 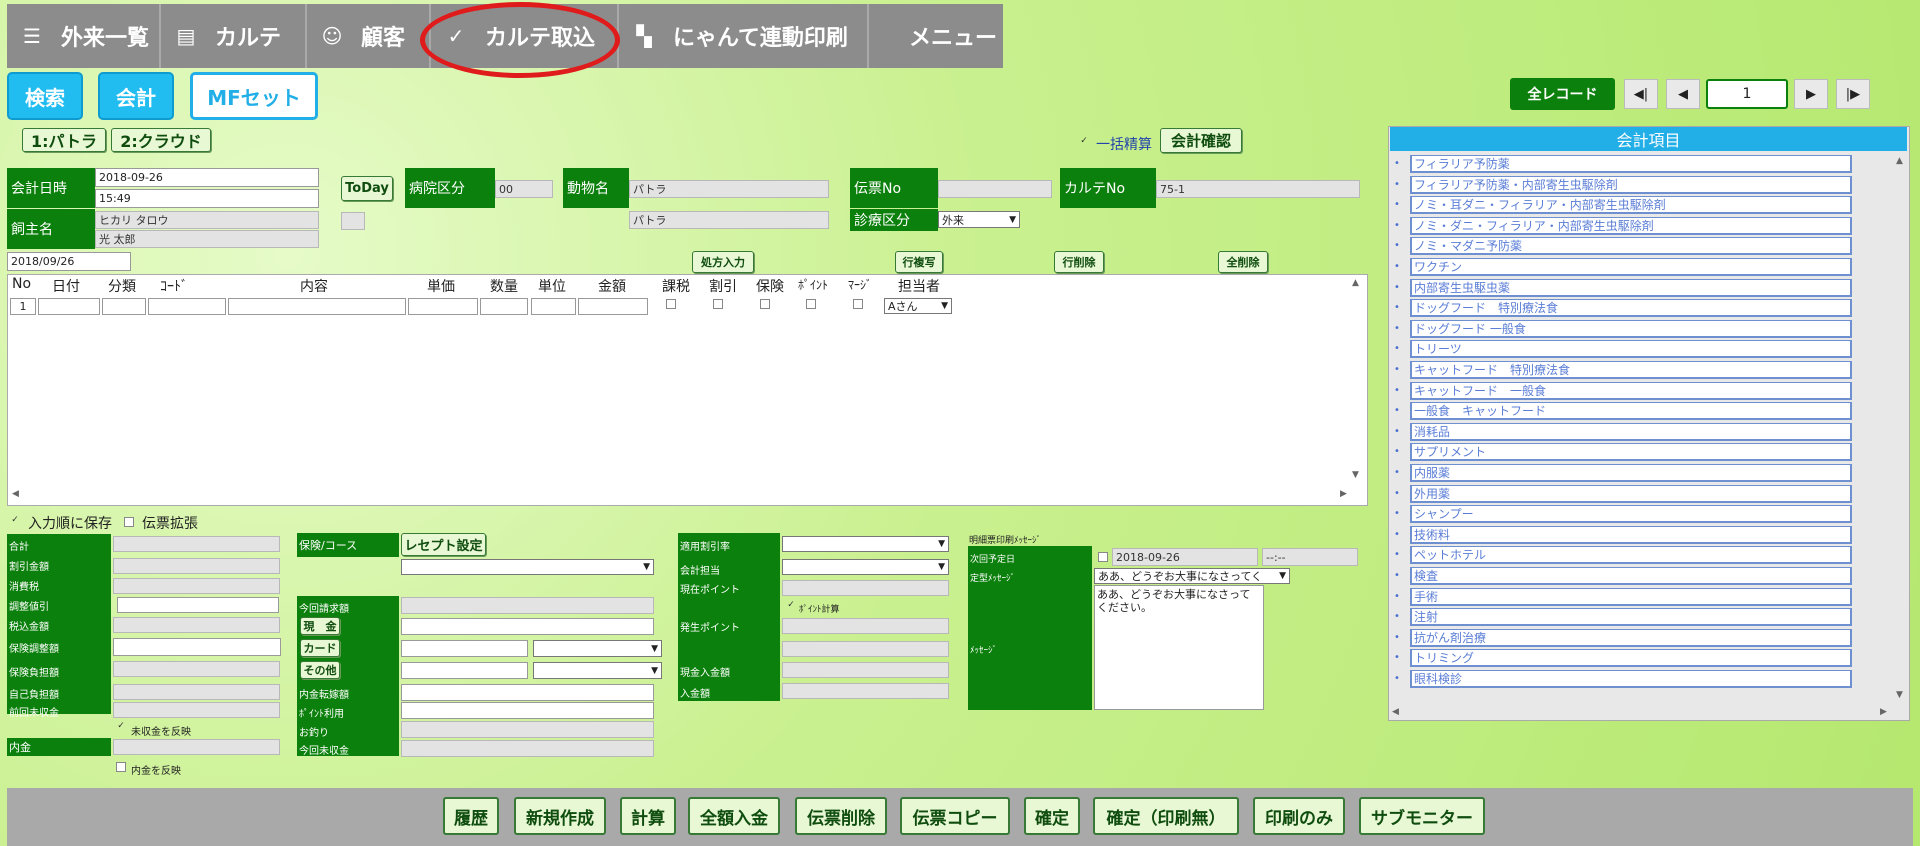 I want to click on accounting-item: 技術料, so click(x=1631, y=534).